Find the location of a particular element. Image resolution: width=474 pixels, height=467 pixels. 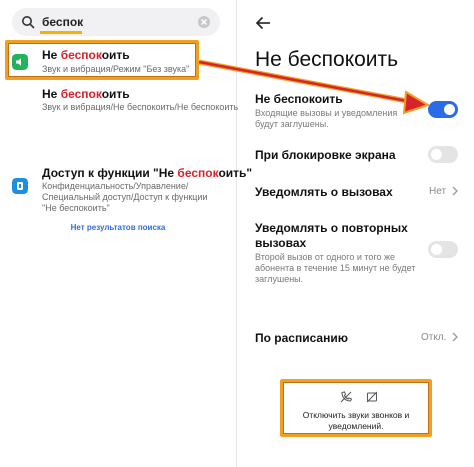

mute-callout: Отключить звуки звонков и уведомлений. is located at coordinates (356, 408).